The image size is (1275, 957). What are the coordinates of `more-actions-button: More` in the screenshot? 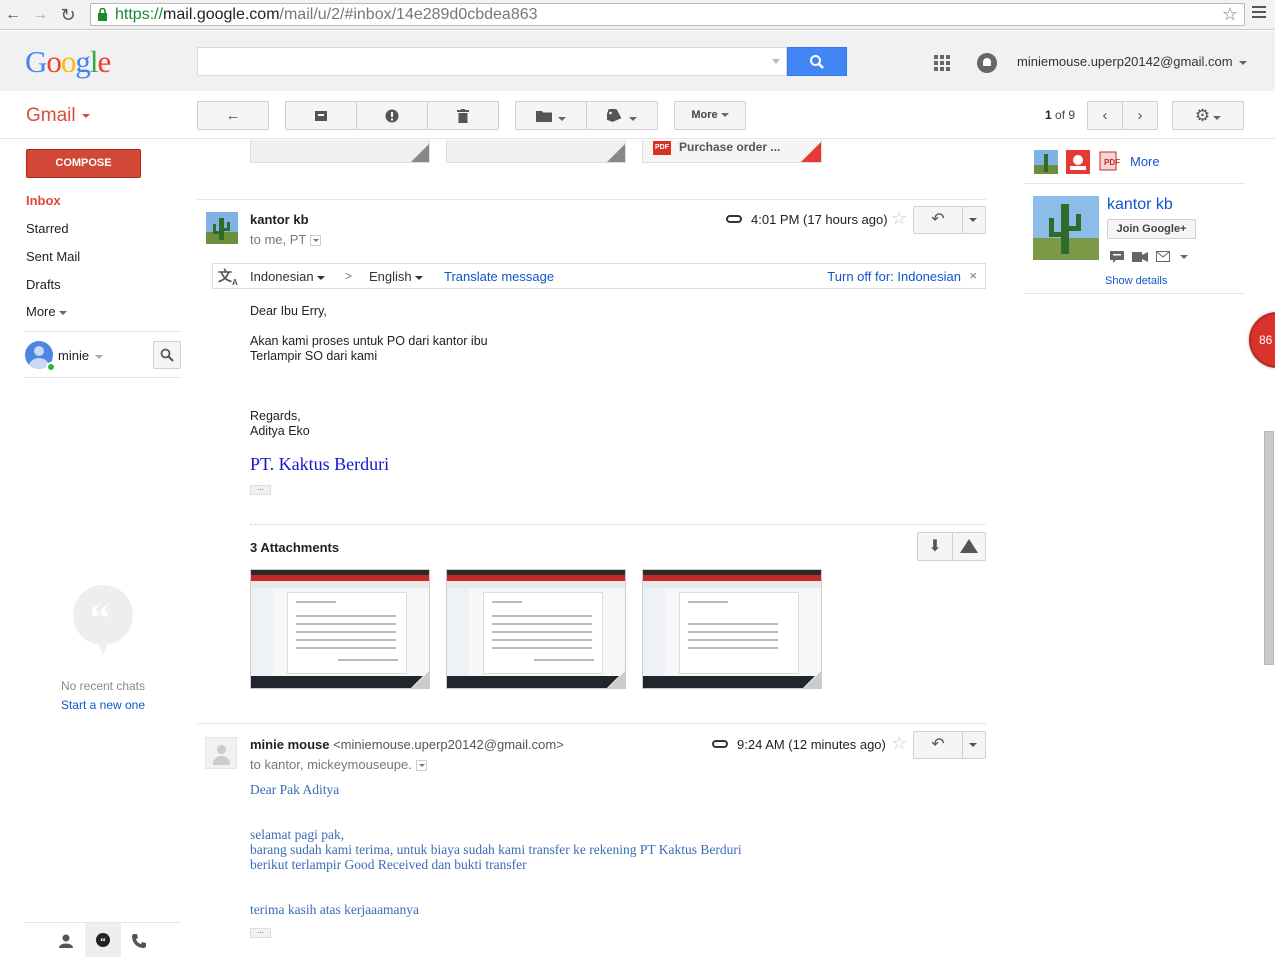 It's located at (710, 115).